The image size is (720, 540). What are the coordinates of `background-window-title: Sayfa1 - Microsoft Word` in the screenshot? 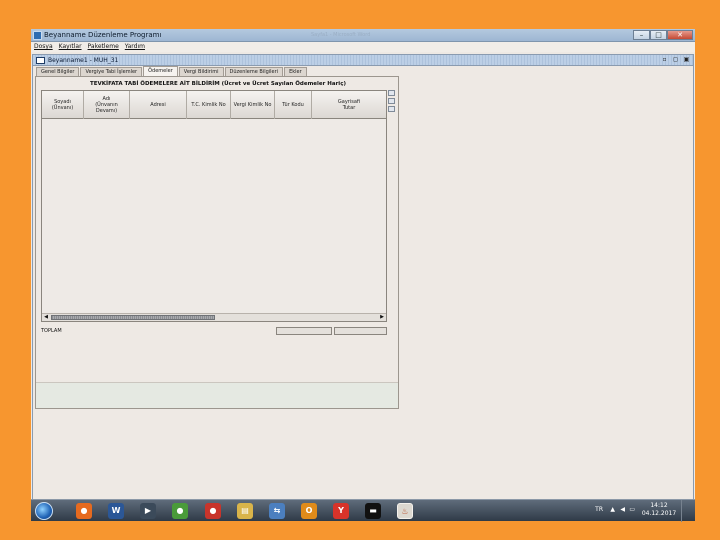 It's located at (341, 35).